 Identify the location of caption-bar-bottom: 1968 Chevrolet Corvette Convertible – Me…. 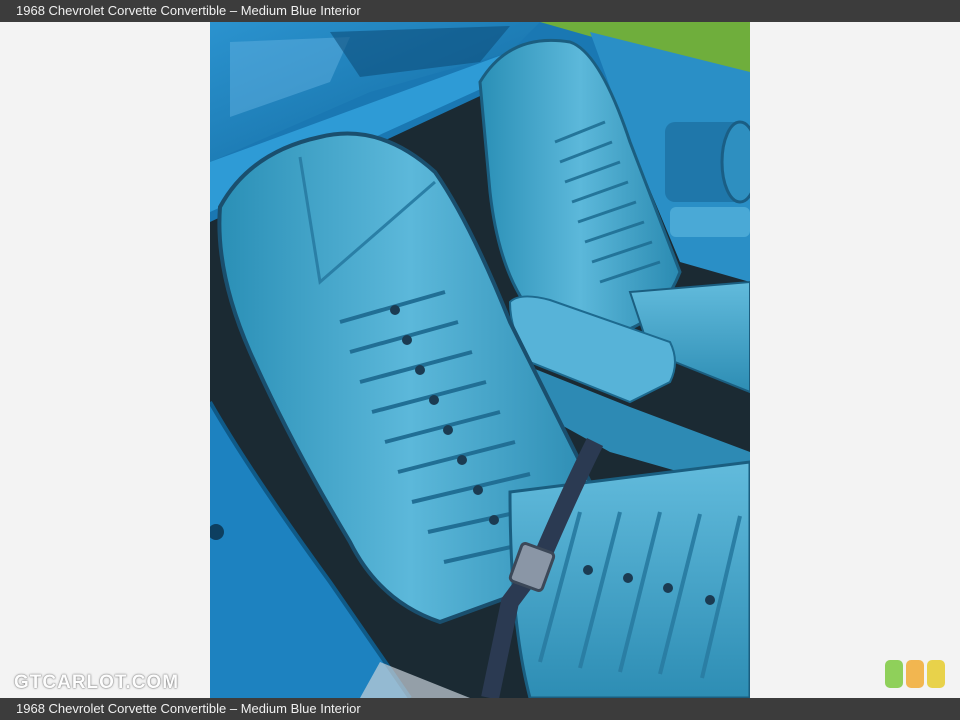
(480, 709).